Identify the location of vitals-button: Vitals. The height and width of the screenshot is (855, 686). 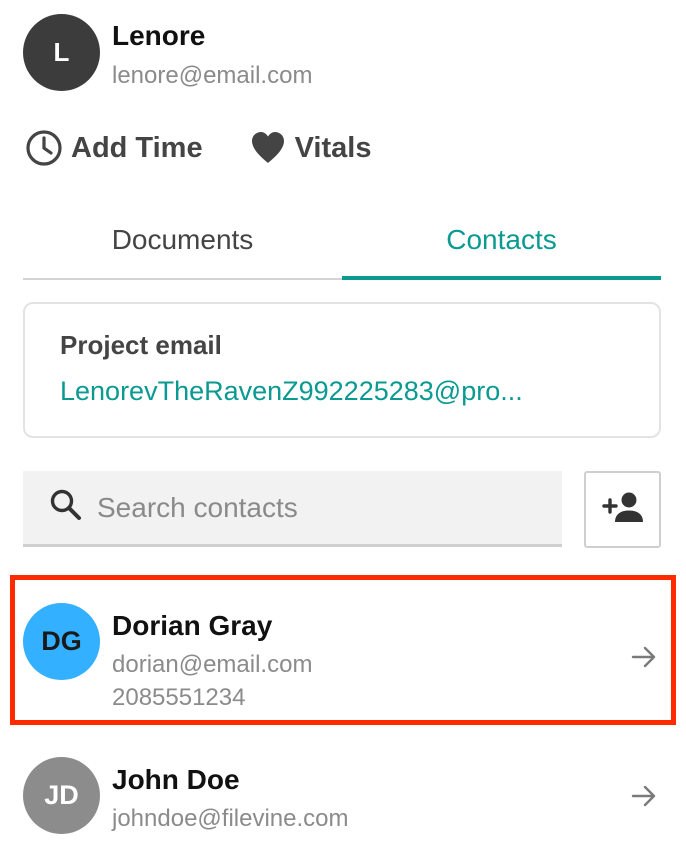
(310, 148).